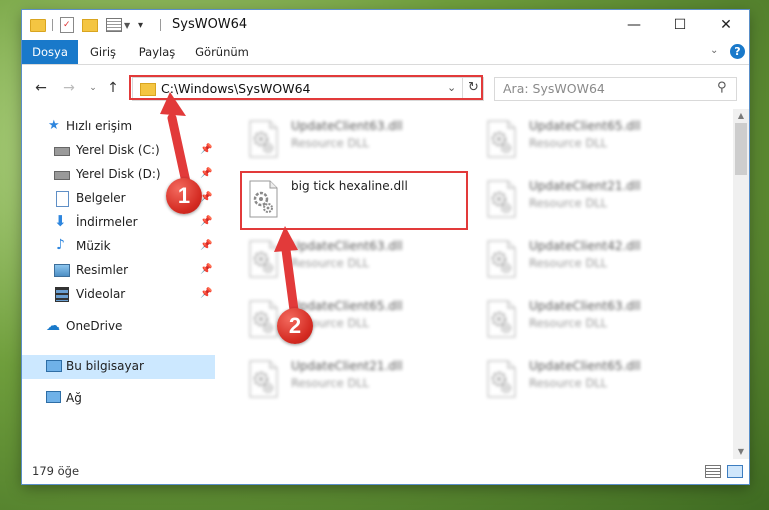 This screenshot has height=510, width=769. Describe the element at coordinates (157, 52) in the screenshot. I see `tab-share: Paylaş` at that location.